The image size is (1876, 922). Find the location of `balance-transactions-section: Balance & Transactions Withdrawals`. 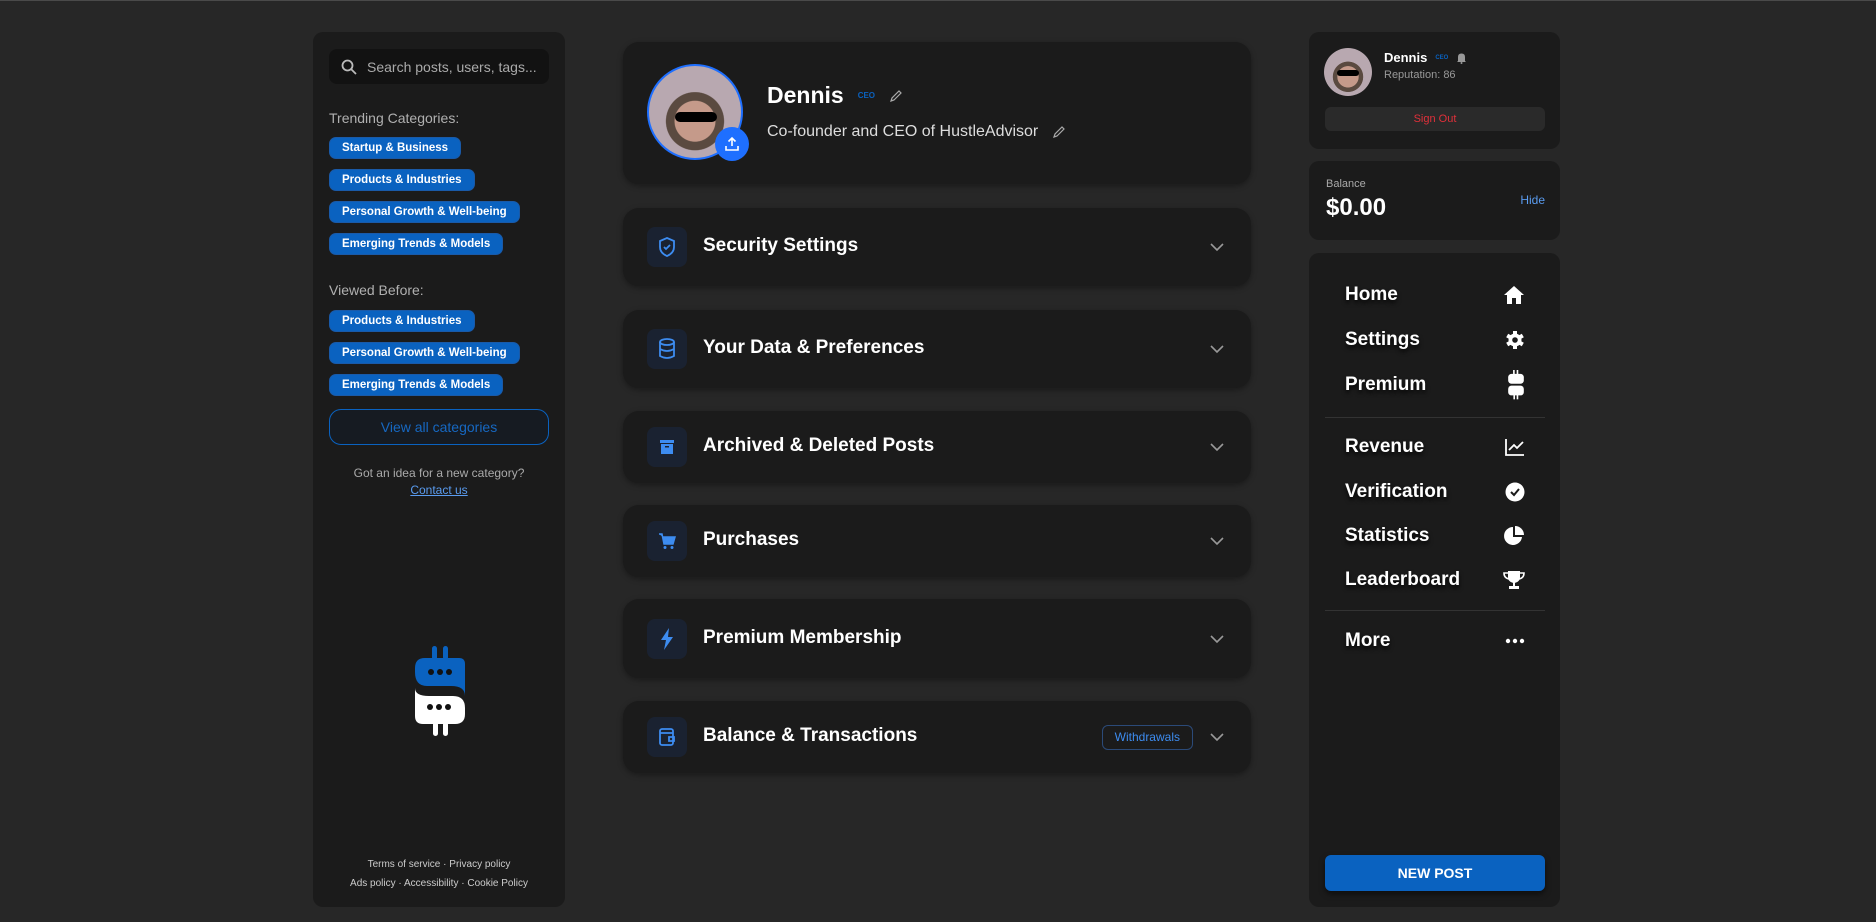

balance-transactions-section: Balance & Transactions Withdrawals is located at coordinates (937, 737).